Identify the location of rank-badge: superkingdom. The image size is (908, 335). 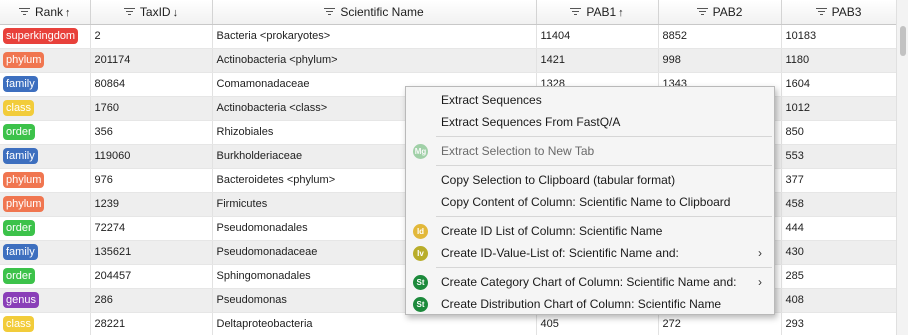
(41, 36).